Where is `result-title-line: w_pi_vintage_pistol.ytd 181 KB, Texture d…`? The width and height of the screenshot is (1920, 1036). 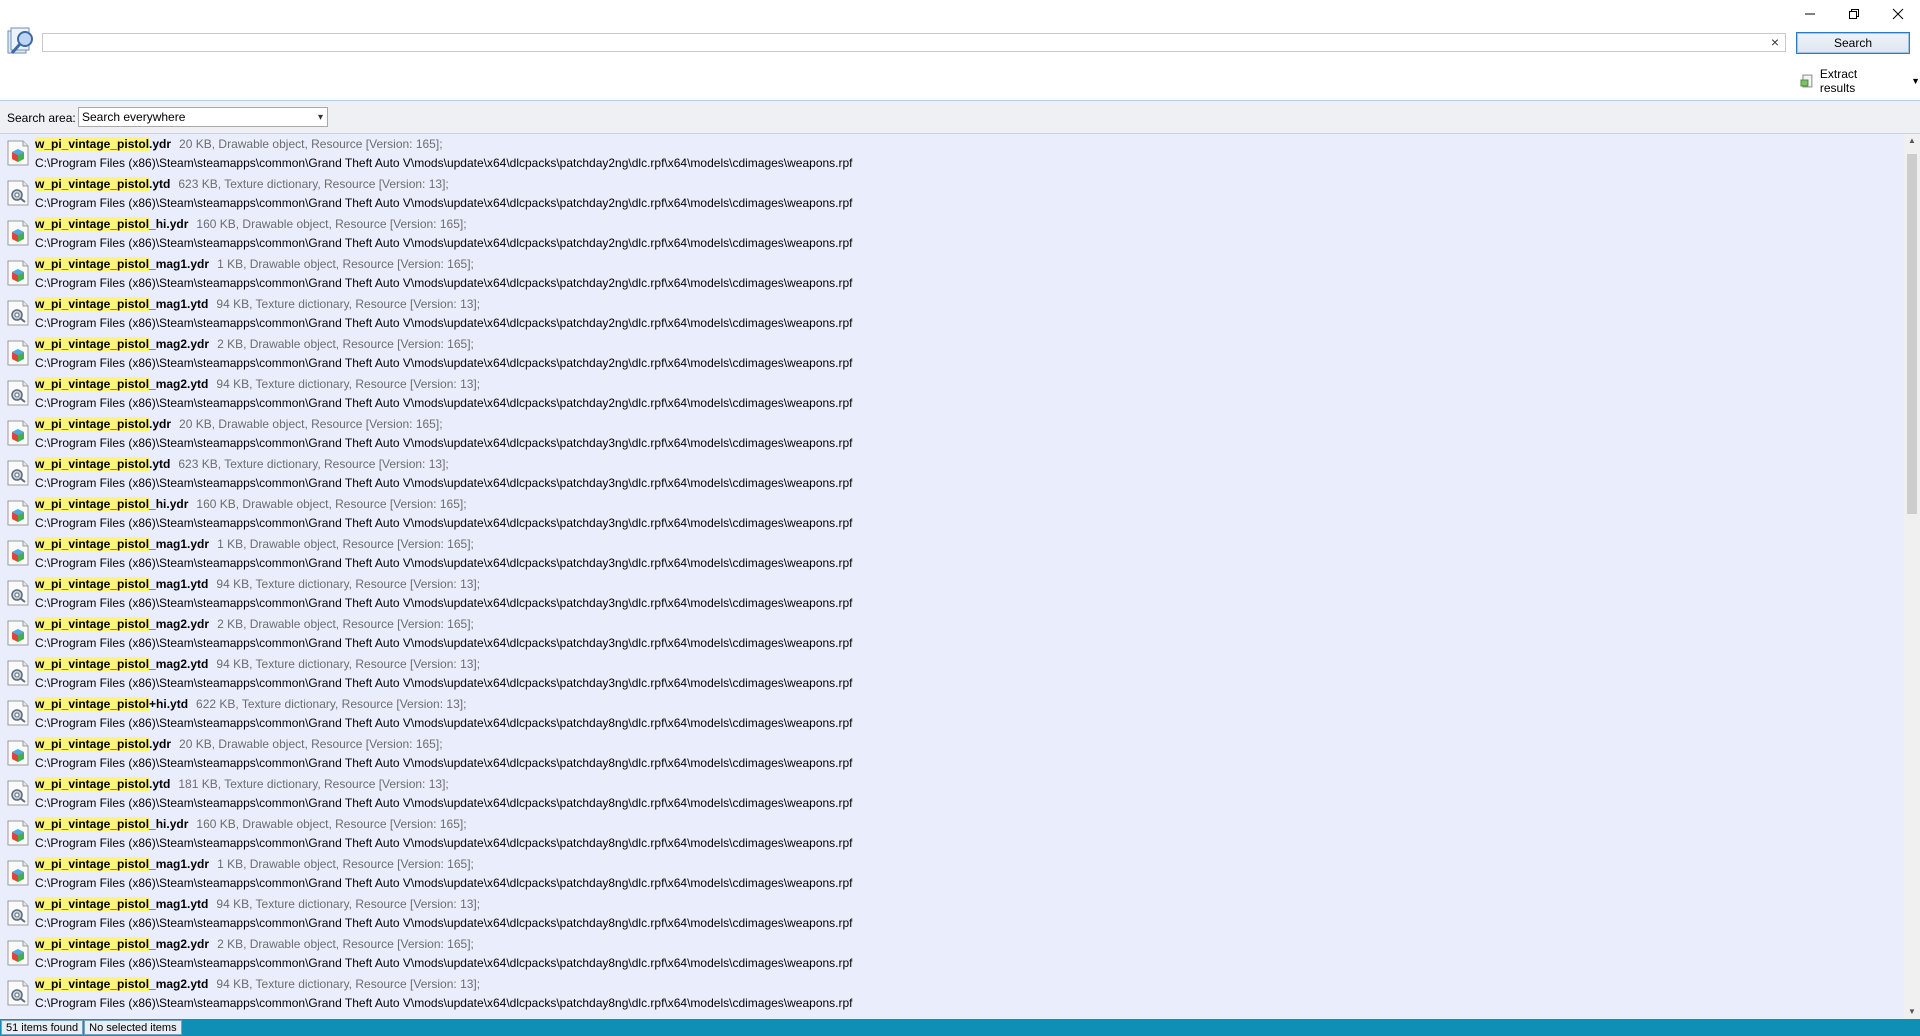 result-title-line: w_pi_vintage_pistol.ytd 181 KB, Texture d… is located at coordinates (242, 784).